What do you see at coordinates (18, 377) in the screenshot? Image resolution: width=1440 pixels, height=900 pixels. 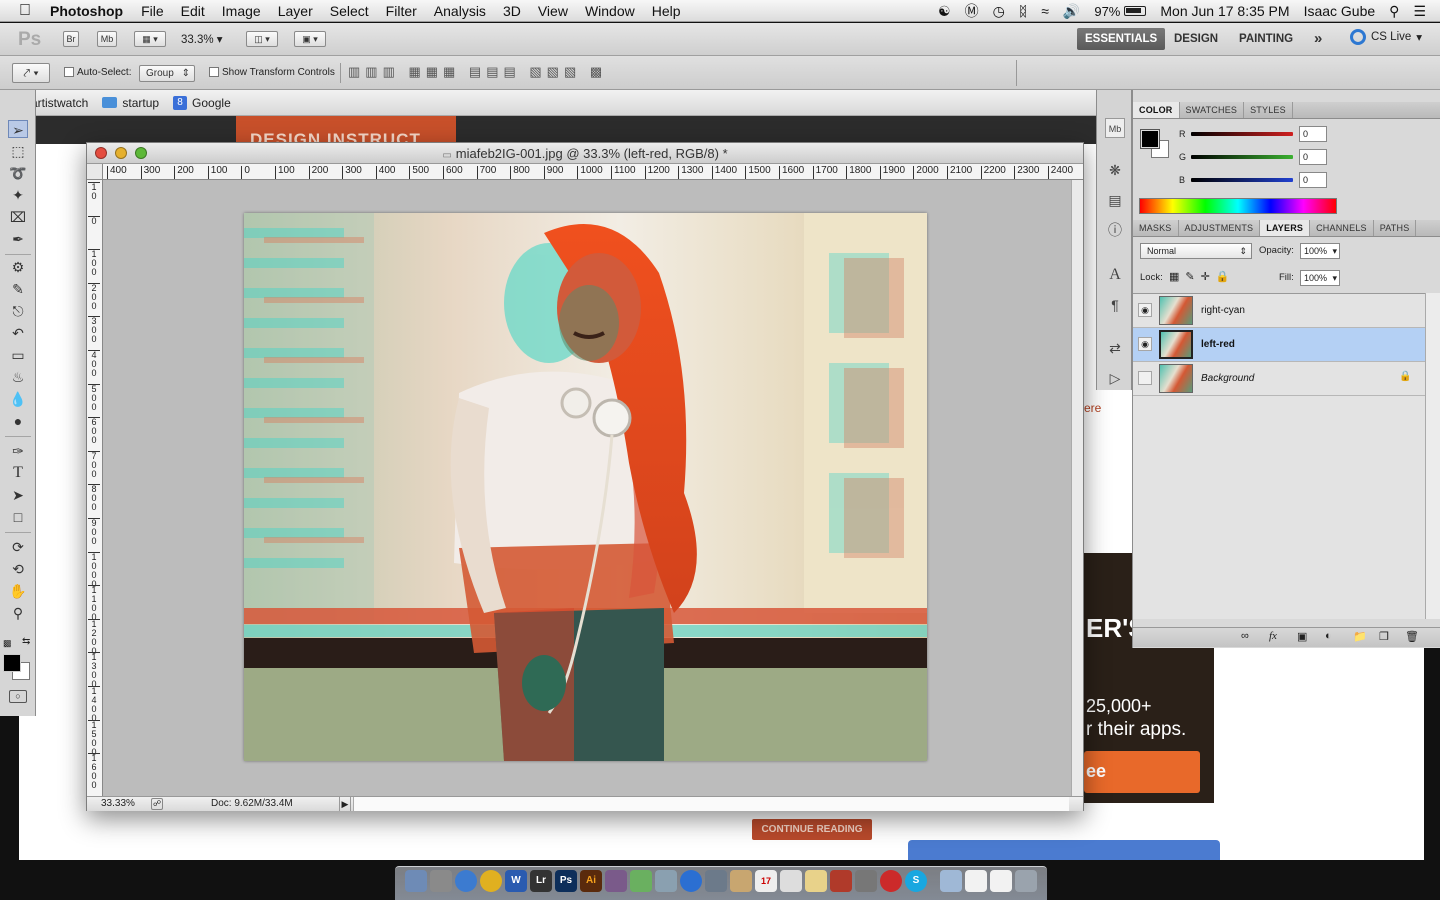 I see `paint-bucket-tool-icon: ♨` at bounding box center [18, 377].